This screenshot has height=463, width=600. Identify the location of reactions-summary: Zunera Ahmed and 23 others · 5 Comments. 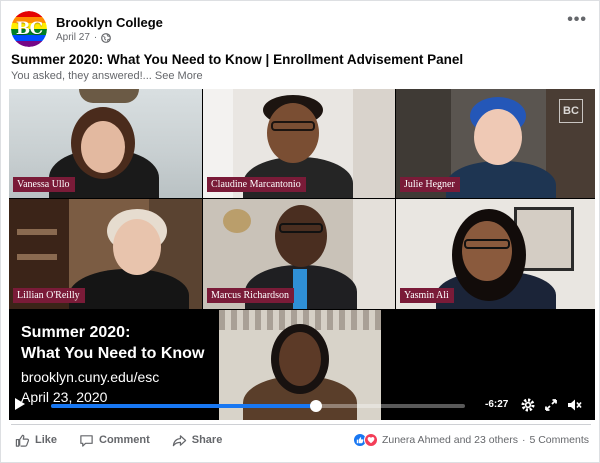
(470, 440).